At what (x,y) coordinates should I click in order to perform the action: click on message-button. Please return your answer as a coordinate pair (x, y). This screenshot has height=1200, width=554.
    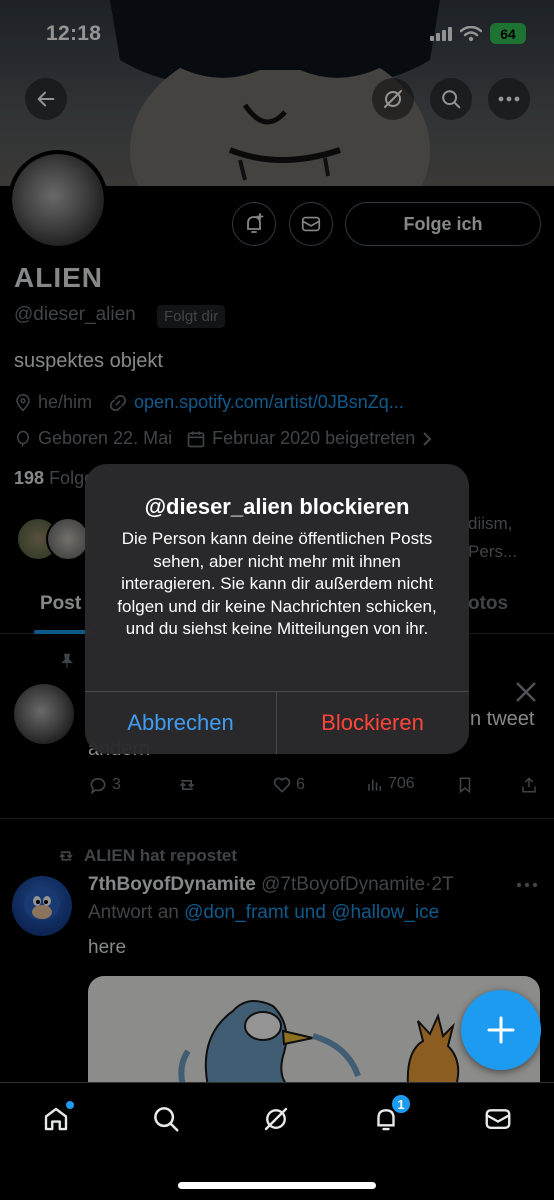
    Looking at the image, I should click on (311, 224).